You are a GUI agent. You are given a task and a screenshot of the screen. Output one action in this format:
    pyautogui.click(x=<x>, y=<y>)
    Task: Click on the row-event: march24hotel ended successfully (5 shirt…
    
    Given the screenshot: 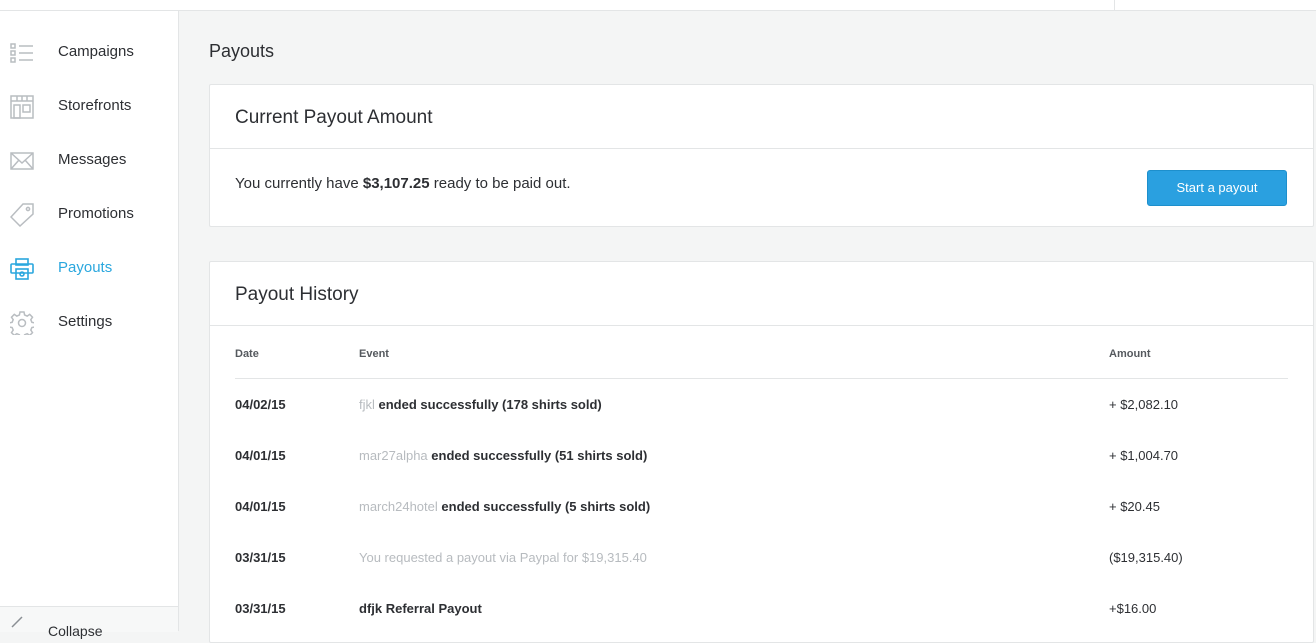 What is the action you would take?
    pyautogui.click(x=504, y=506)
    